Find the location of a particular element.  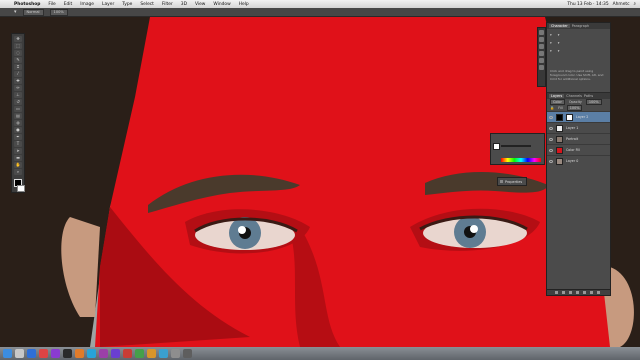

font-size-icon: ▾ is located at coordinates (551, 35).